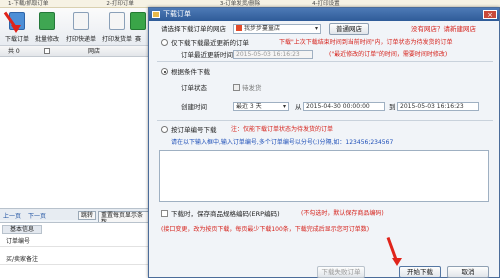 This screenshot has width=500, height=278. I want to click on close-icon: ×, so click(490, 14).